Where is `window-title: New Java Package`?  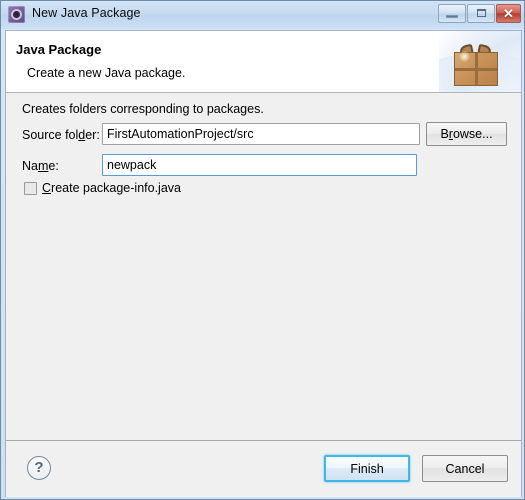 window-title: New Java Package is located at coordinates (86, 13).